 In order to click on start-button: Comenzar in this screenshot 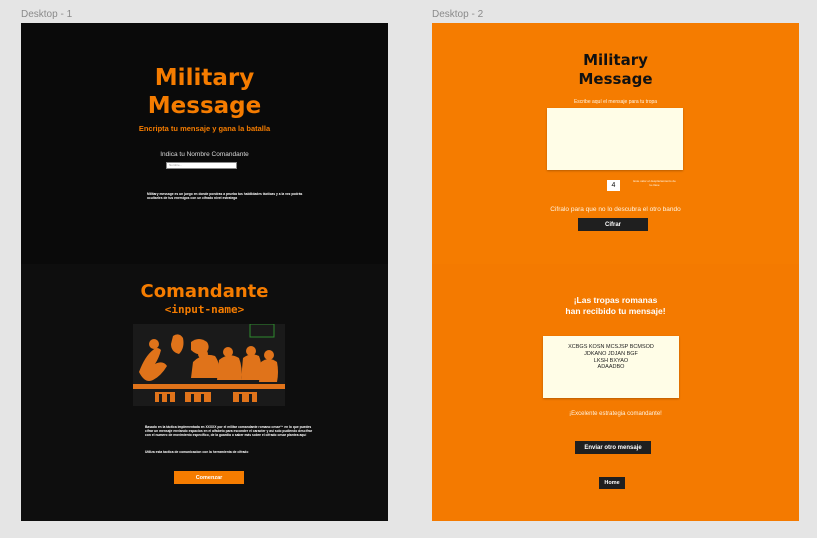, I will do `click(209, 477)`.